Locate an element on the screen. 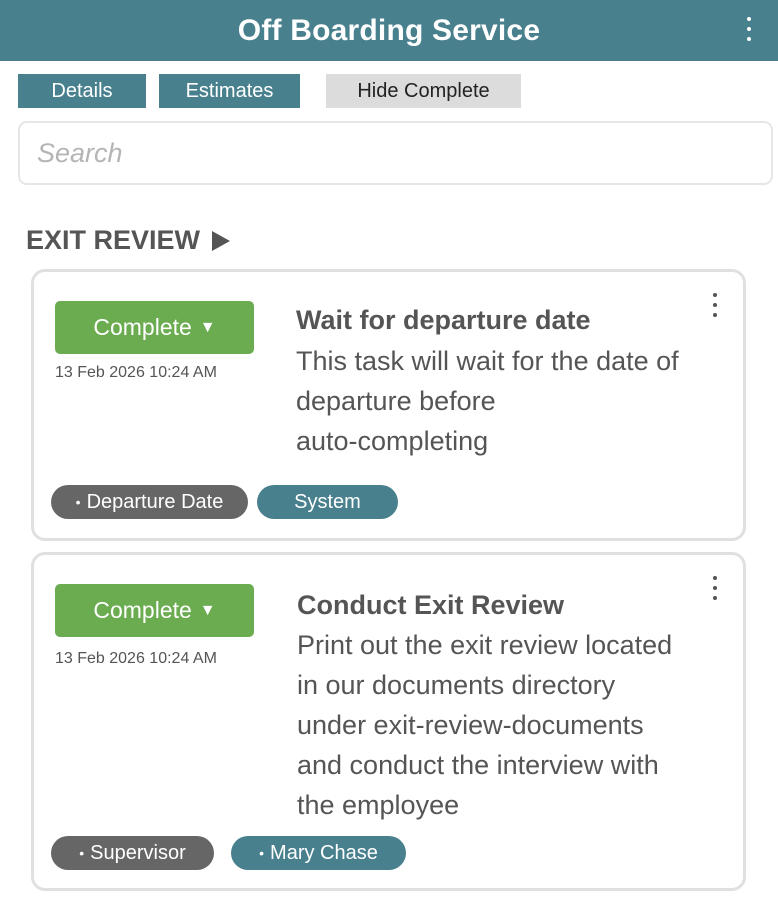  triangle-right-icon is located at coordinates (221, 240).